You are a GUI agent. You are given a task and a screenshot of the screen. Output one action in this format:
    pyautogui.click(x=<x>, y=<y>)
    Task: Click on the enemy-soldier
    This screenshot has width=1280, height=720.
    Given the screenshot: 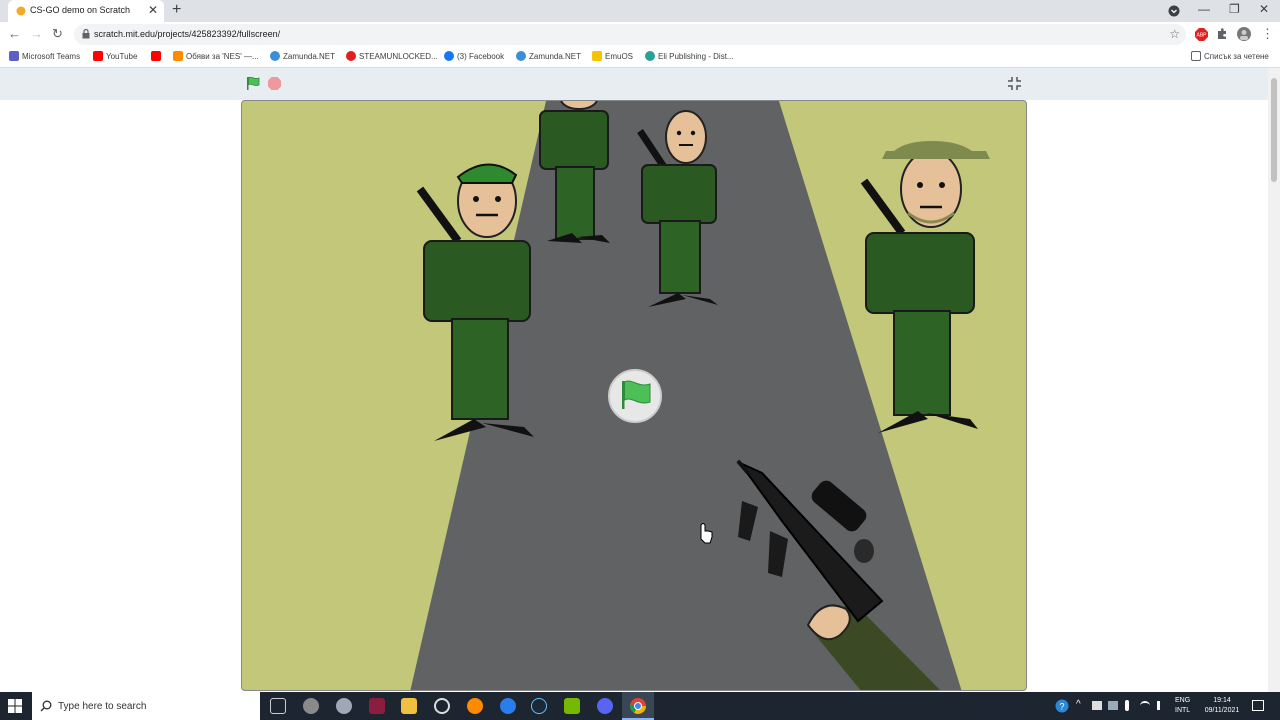 What is the action you would take?
    pyautogui.click(x=925, y=287)
    